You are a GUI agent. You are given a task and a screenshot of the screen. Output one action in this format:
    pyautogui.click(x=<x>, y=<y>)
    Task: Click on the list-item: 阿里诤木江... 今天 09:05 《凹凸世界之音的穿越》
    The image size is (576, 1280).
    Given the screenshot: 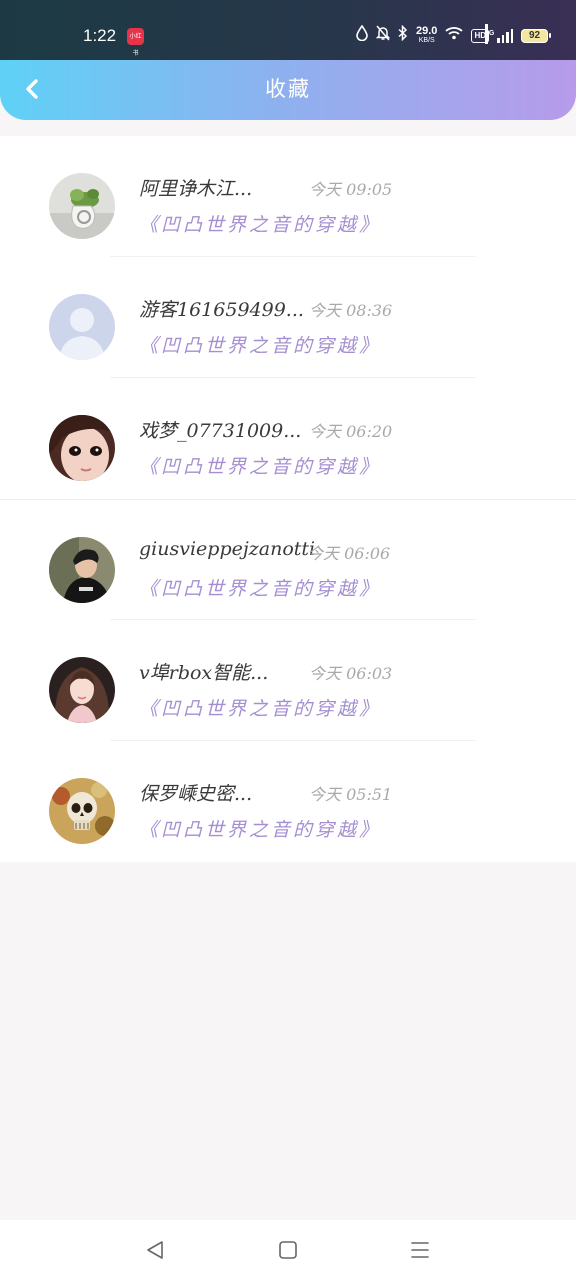 What is the action you would take?
    pyautogui.click(x=288, y=196)
    